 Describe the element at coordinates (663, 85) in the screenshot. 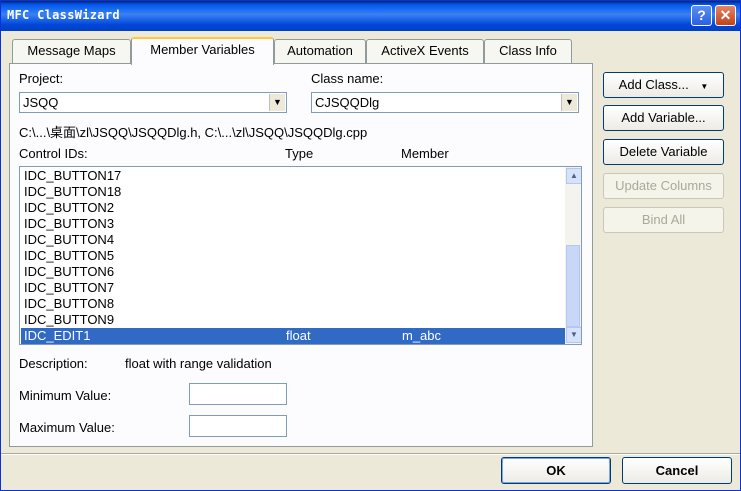

I see `add-class-button: Add Class... ▼` at that location.